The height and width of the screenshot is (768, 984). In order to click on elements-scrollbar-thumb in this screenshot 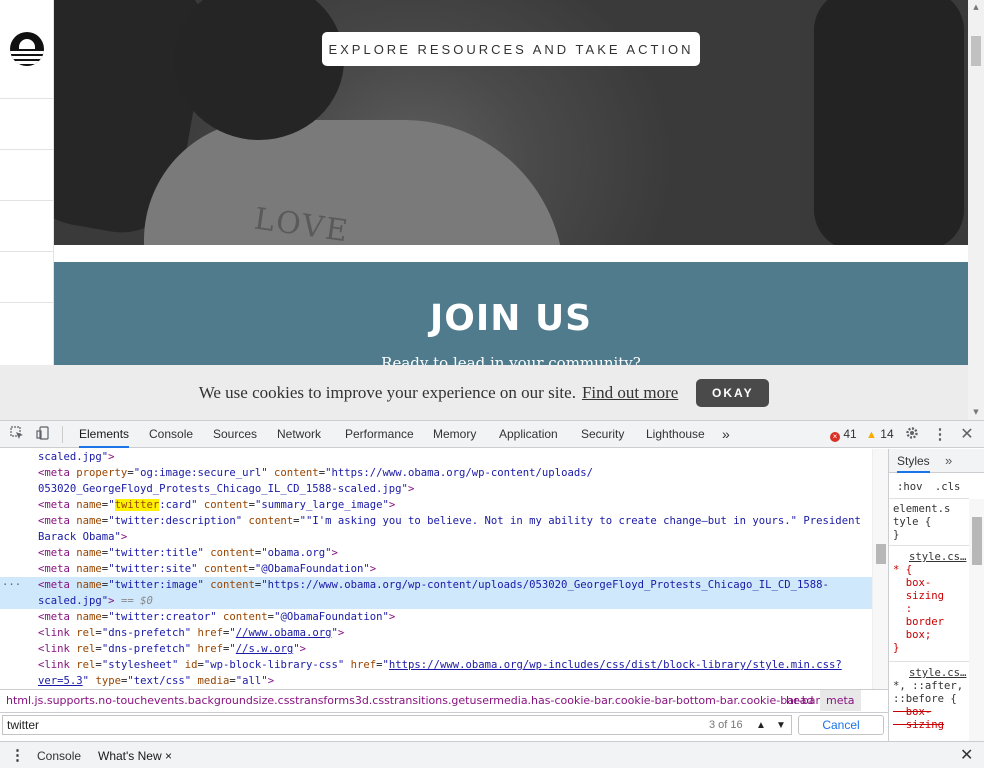, I will do `click(881, 554)`.